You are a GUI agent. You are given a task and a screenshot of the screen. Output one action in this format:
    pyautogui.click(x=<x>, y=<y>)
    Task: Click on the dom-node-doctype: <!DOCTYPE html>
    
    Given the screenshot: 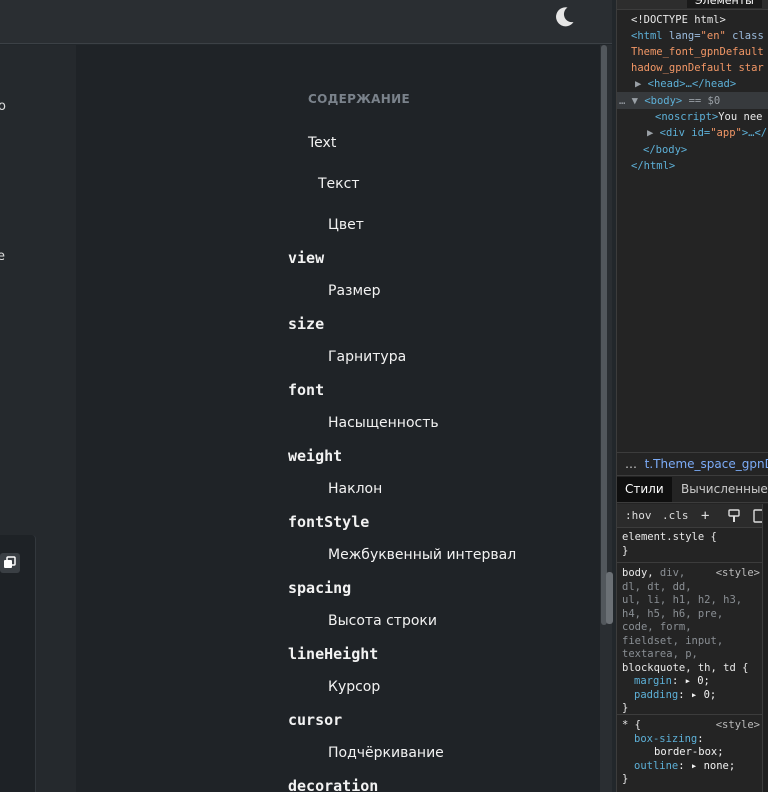 What is the action you would take?
    pyautogui.click(x=678, y=20)
    